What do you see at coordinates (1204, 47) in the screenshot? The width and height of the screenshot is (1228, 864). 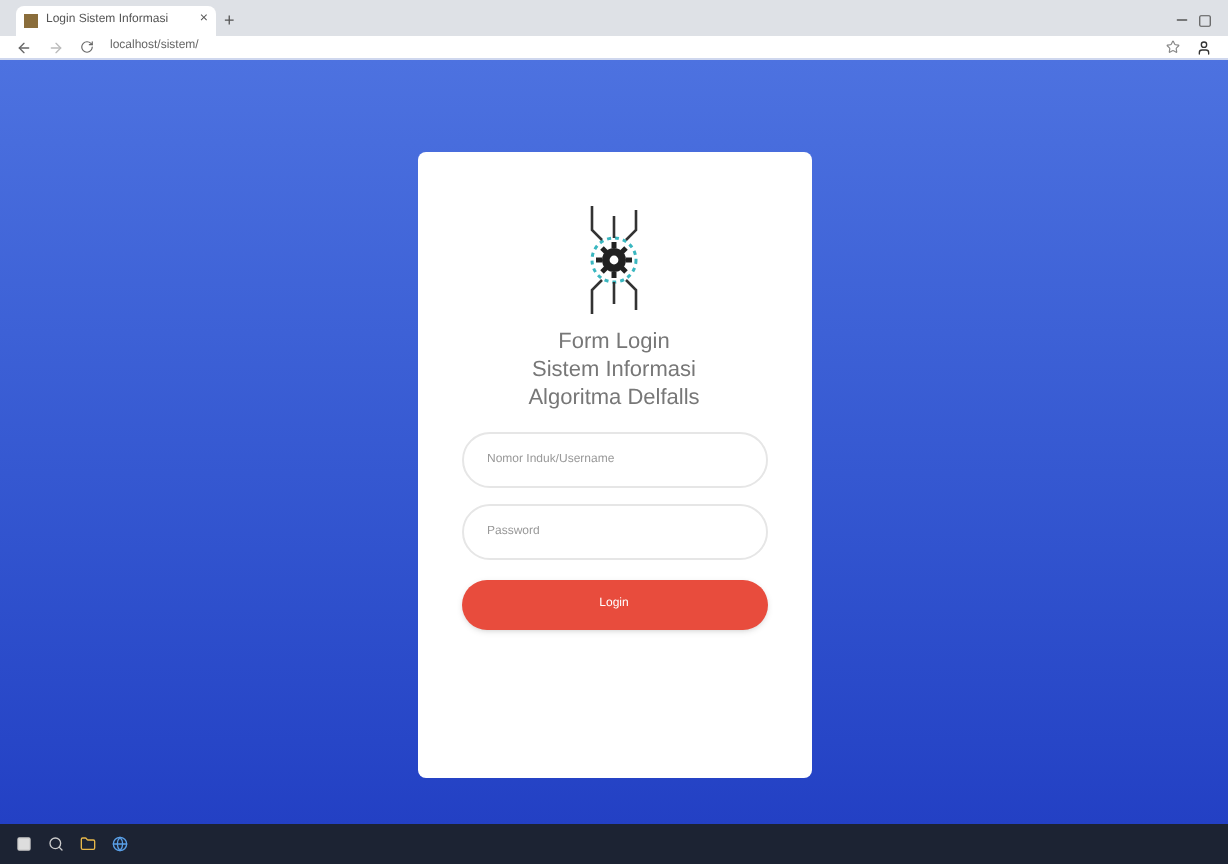 I see `profile-icon` at bounding box center [1204, 47].